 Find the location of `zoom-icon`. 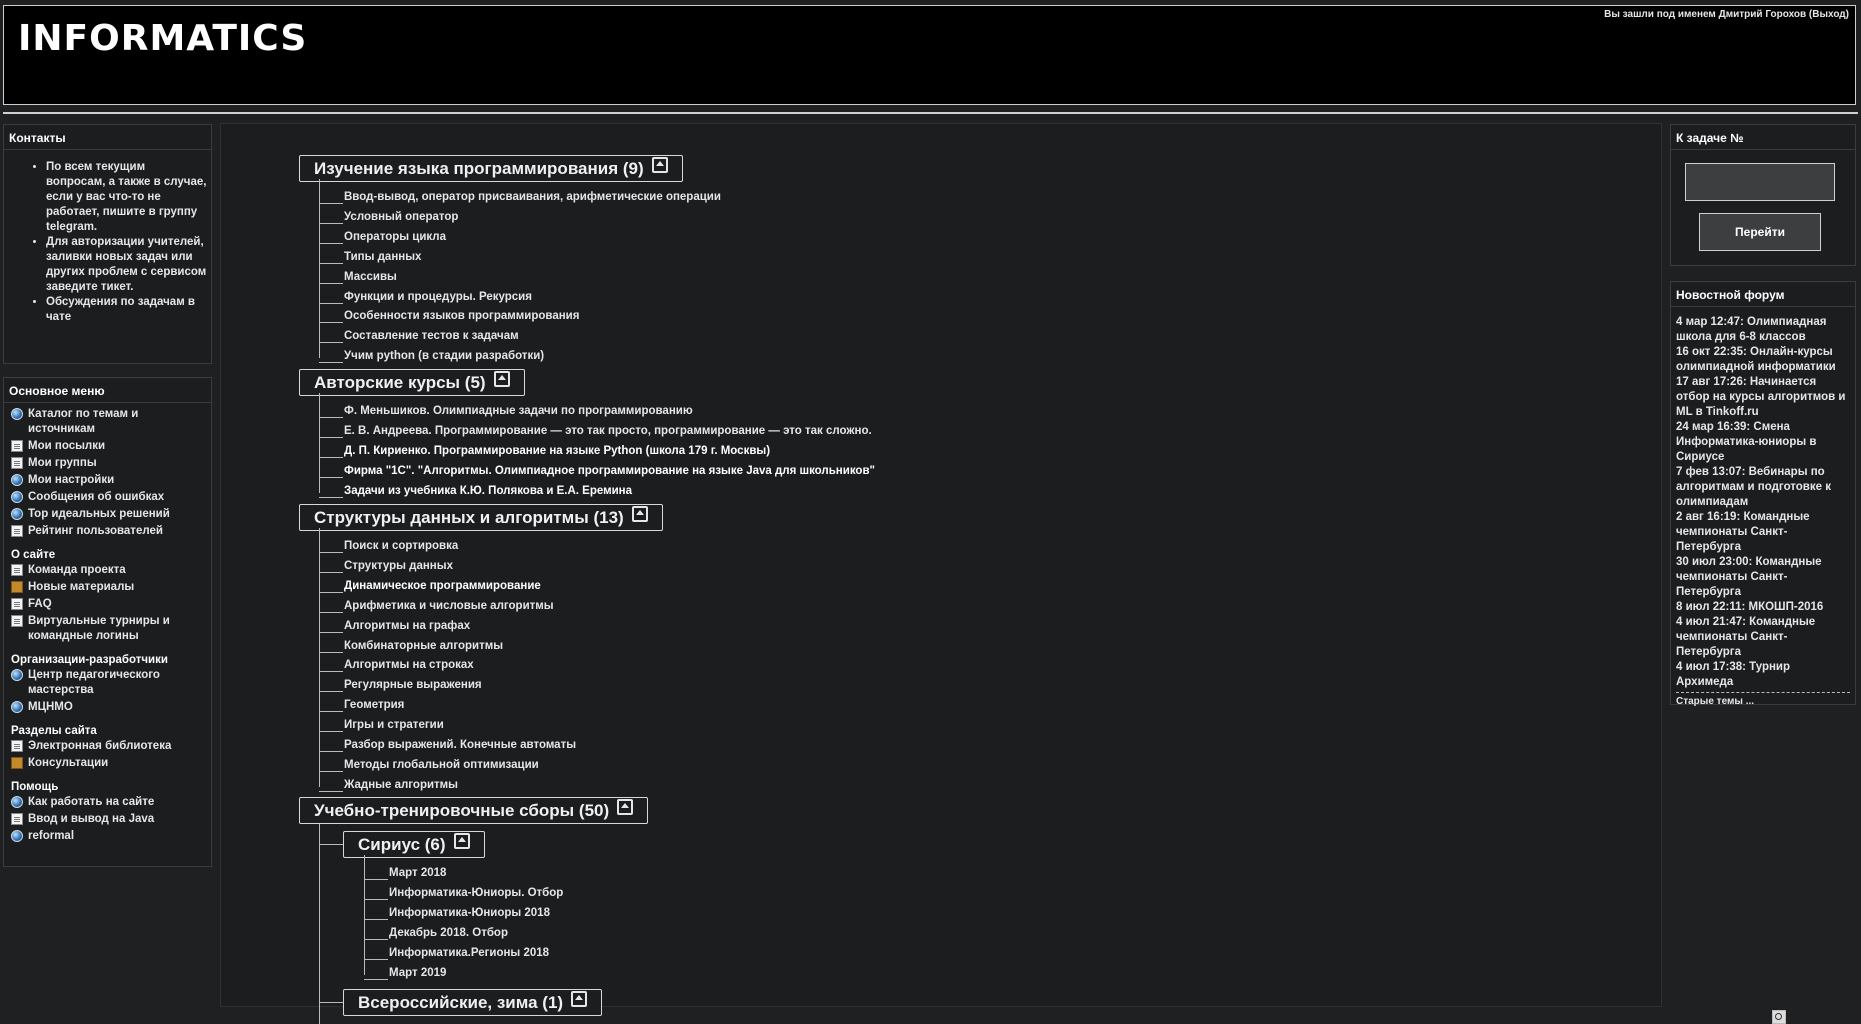

zoom-icon is located at coordinates (1779, 1017).